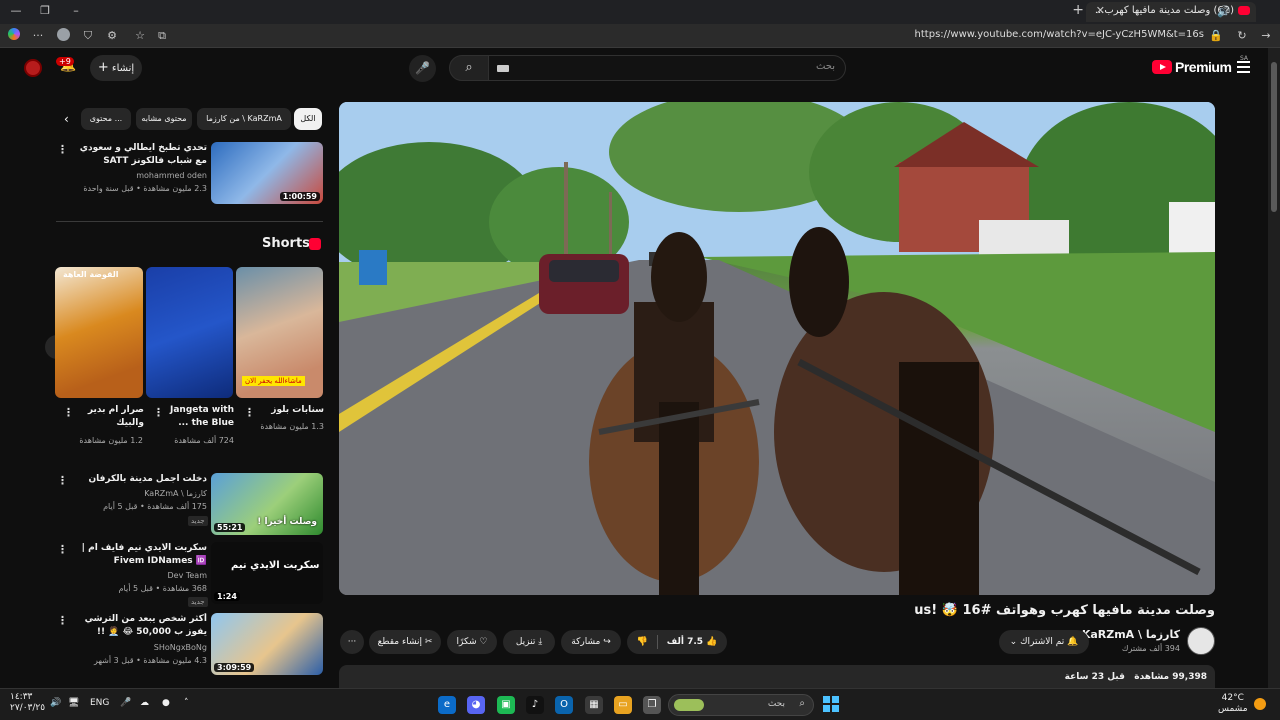 This screenshot has width=1280, height=720. Describe the element at coordinates (144, 703) in the screenshot. I see `cloud-icon: ☁` at that location.